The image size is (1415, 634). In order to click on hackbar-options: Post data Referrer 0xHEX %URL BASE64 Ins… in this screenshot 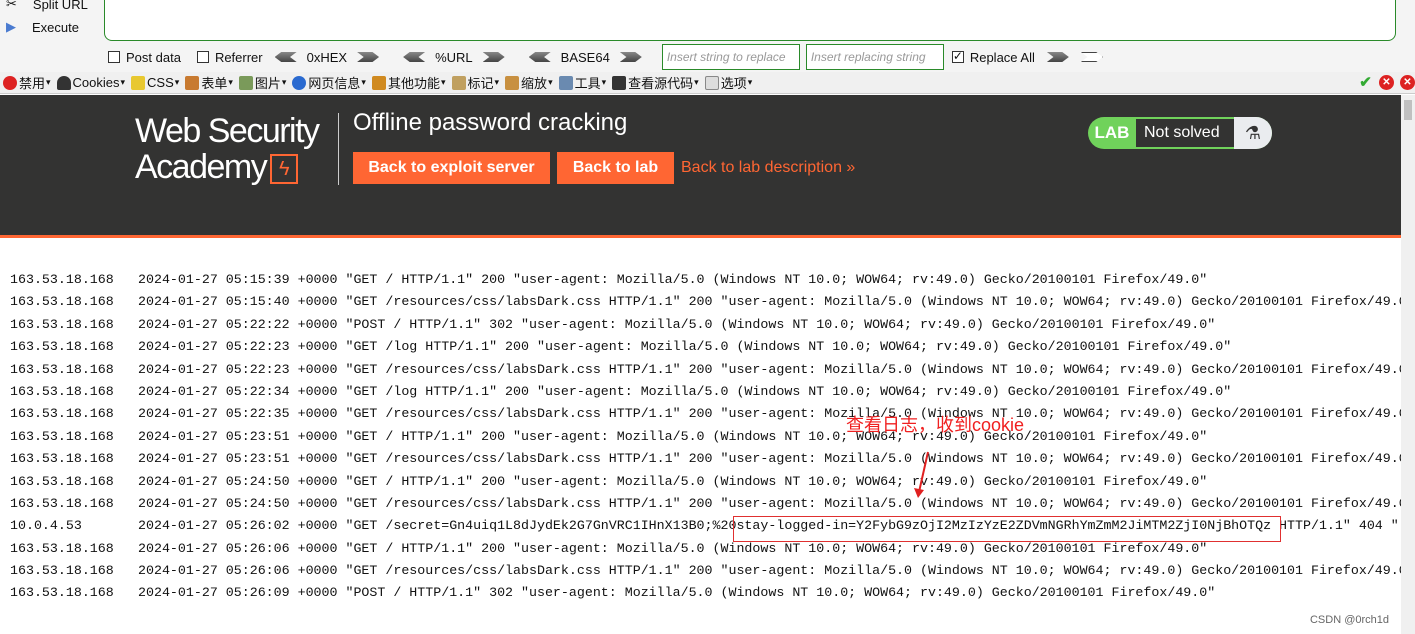, I will do `click(605, 57)`.